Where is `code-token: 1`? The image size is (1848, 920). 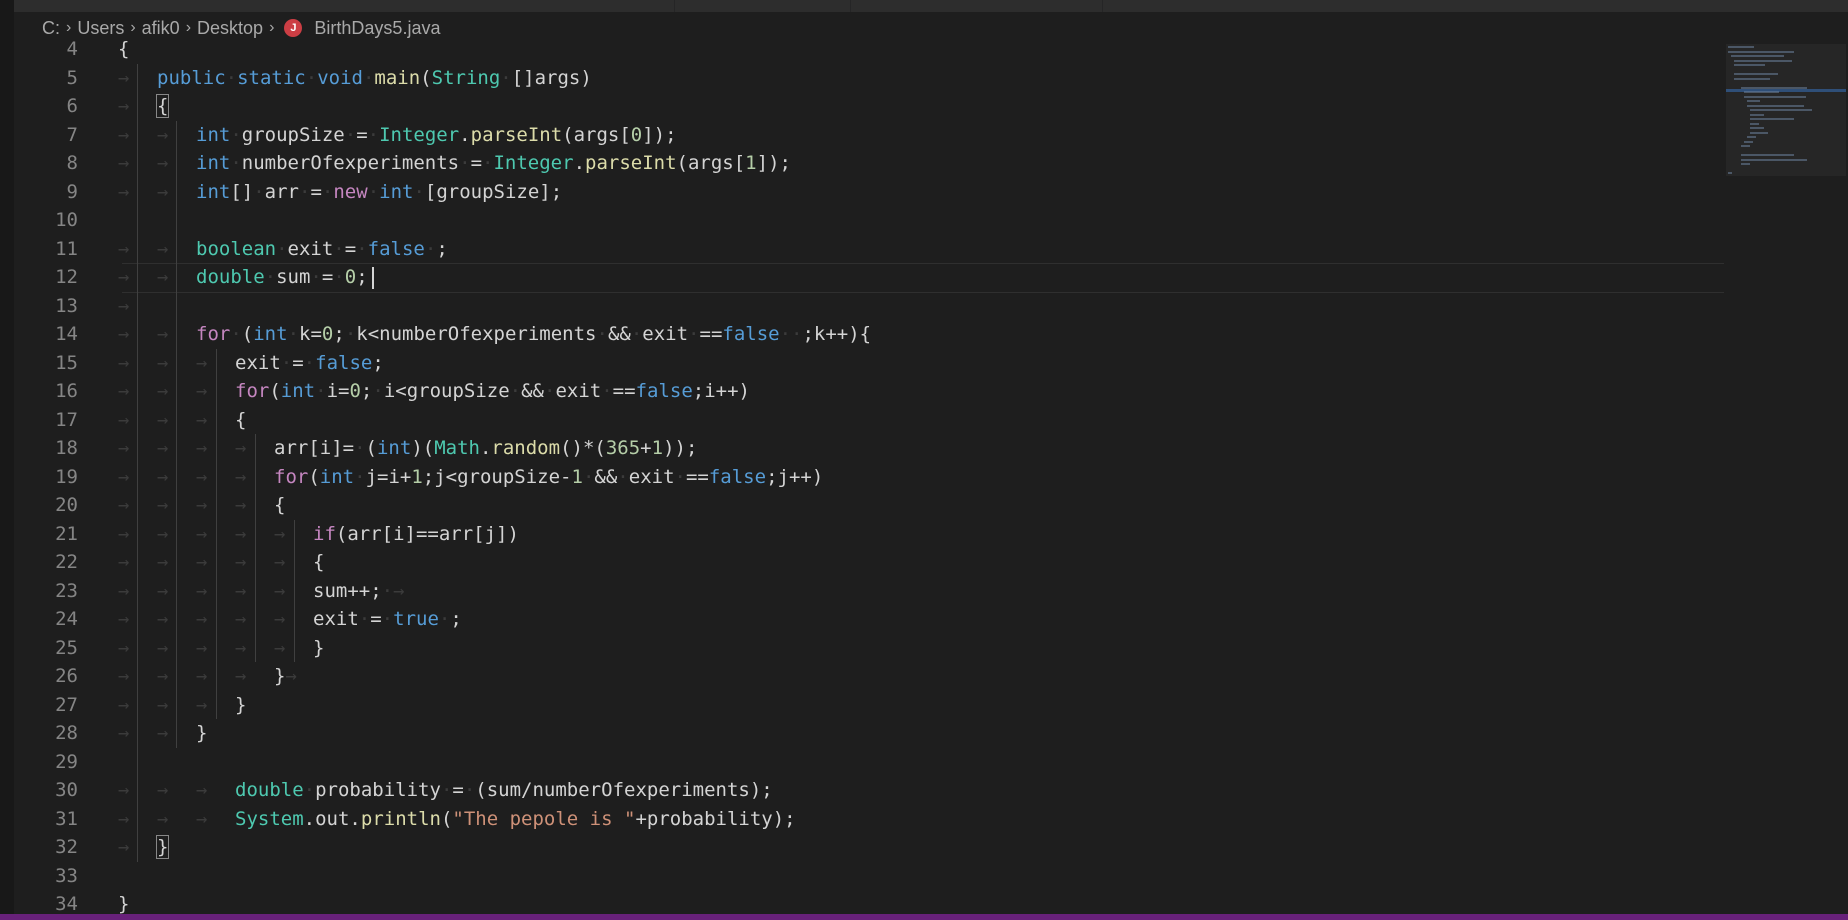
code-token: 1 is located at coordinates (577, 476).